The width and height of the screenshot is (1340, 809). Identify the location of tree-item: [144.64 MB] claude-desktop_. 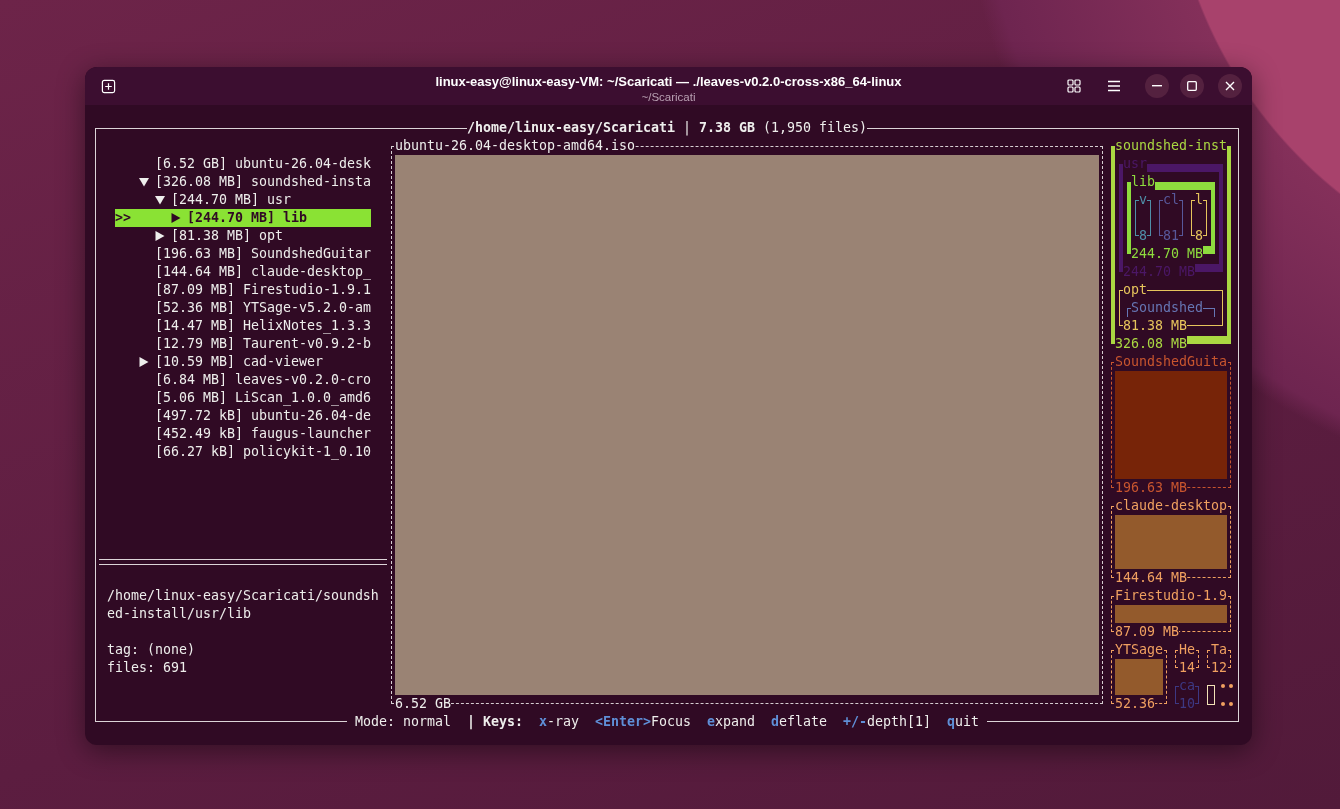
(263, 272).